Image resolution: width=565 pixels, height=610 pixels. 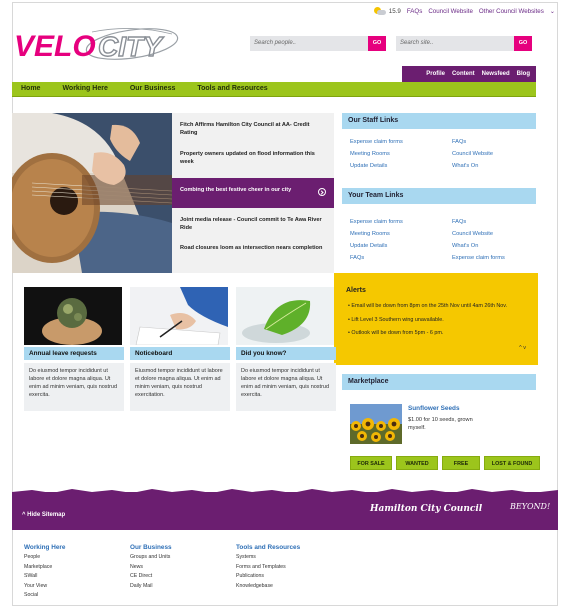 What do you see at coordinates (523, 76) in the screenshot?
I see `personal-nav-blog: Blog` at bounding box center [523, 76].